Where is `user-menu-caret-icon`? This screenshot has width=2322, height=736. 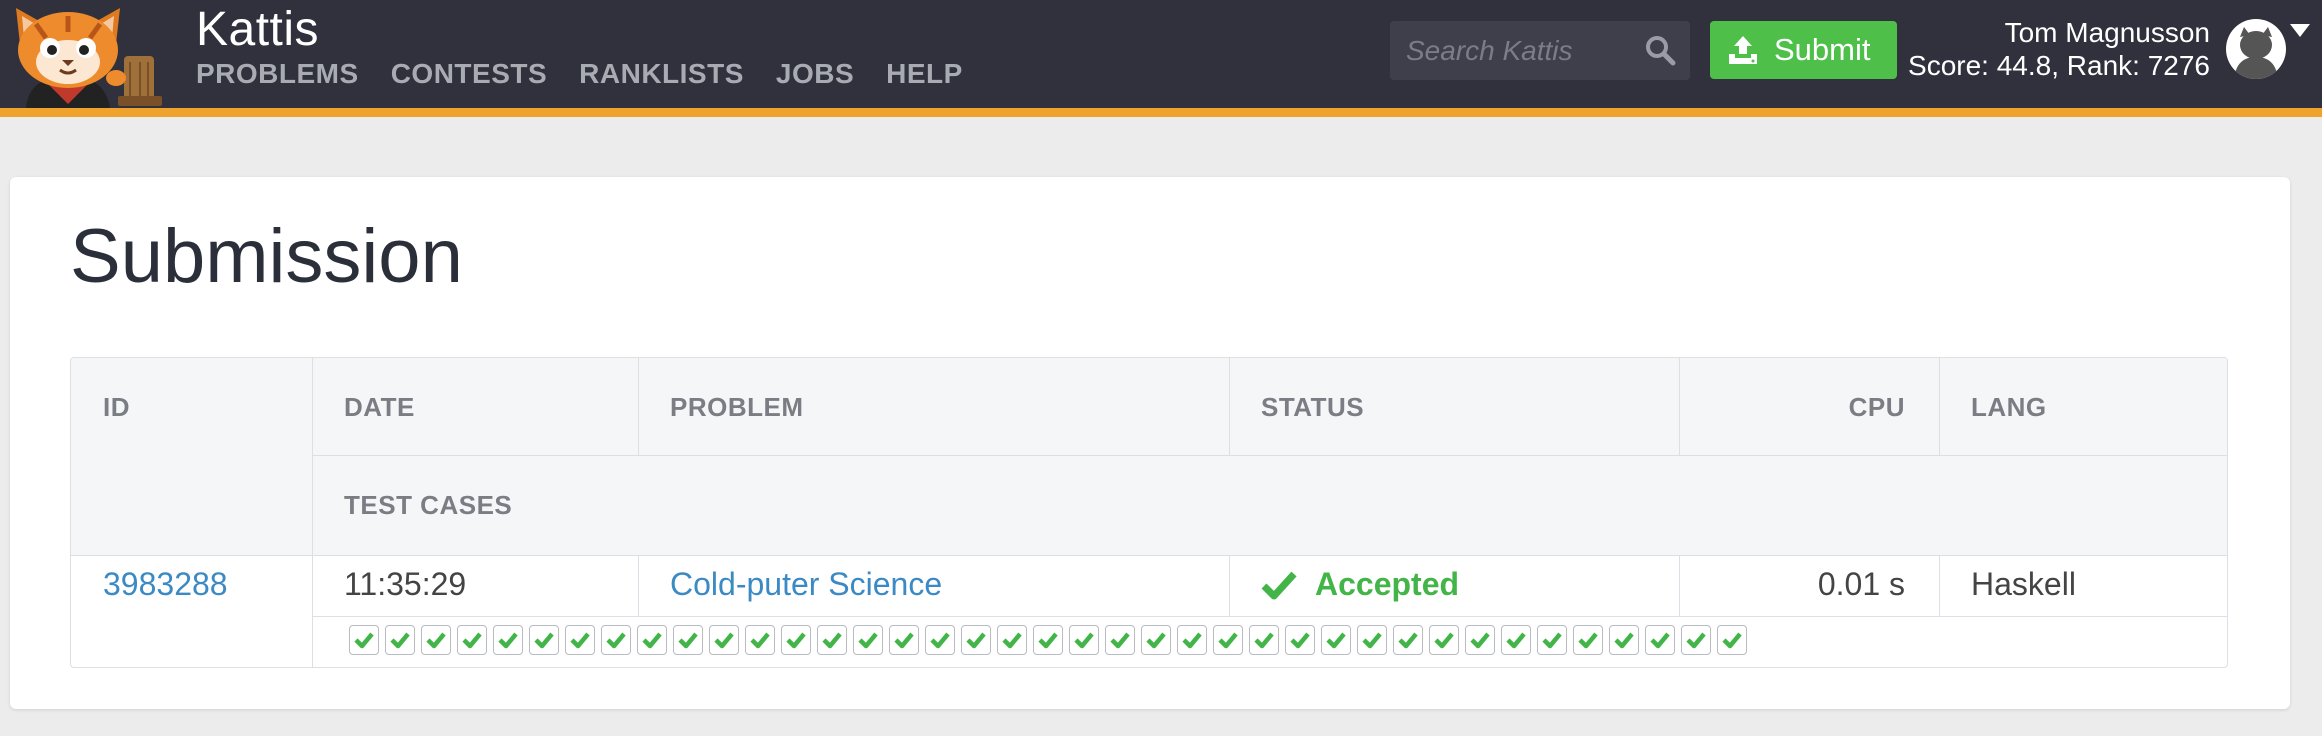 user-menu-caret-icon is located at coordinates (2300, 30).